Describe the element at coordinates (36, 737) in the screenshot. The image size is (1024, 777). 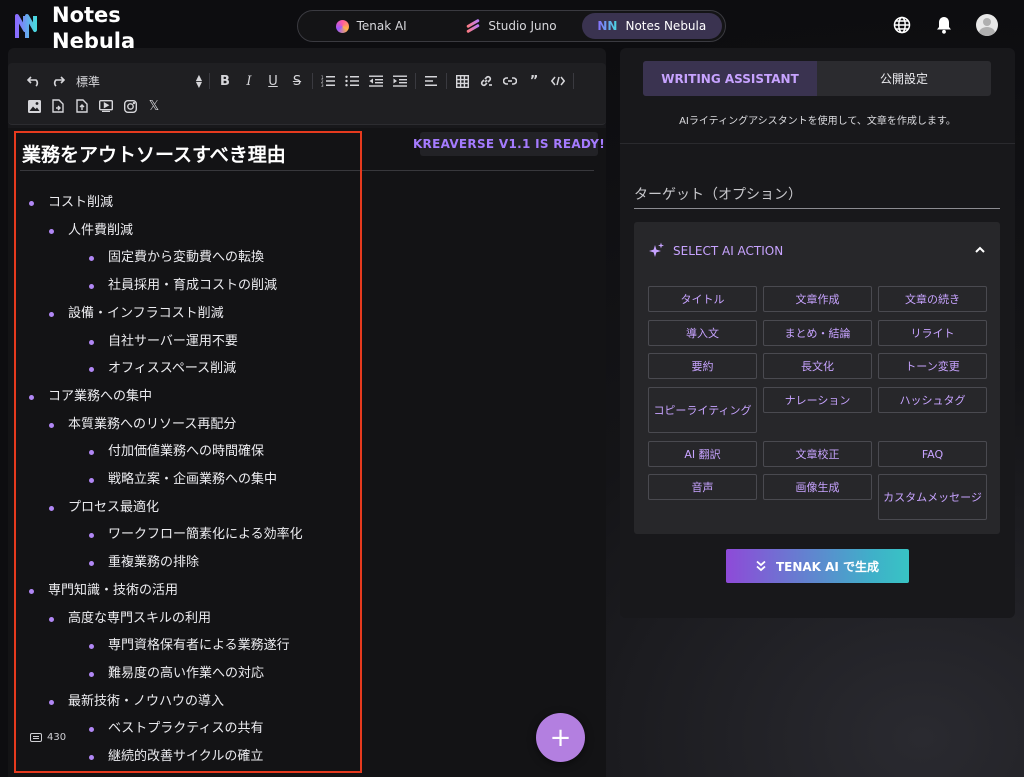
I see `keyboard-icon` at that location.